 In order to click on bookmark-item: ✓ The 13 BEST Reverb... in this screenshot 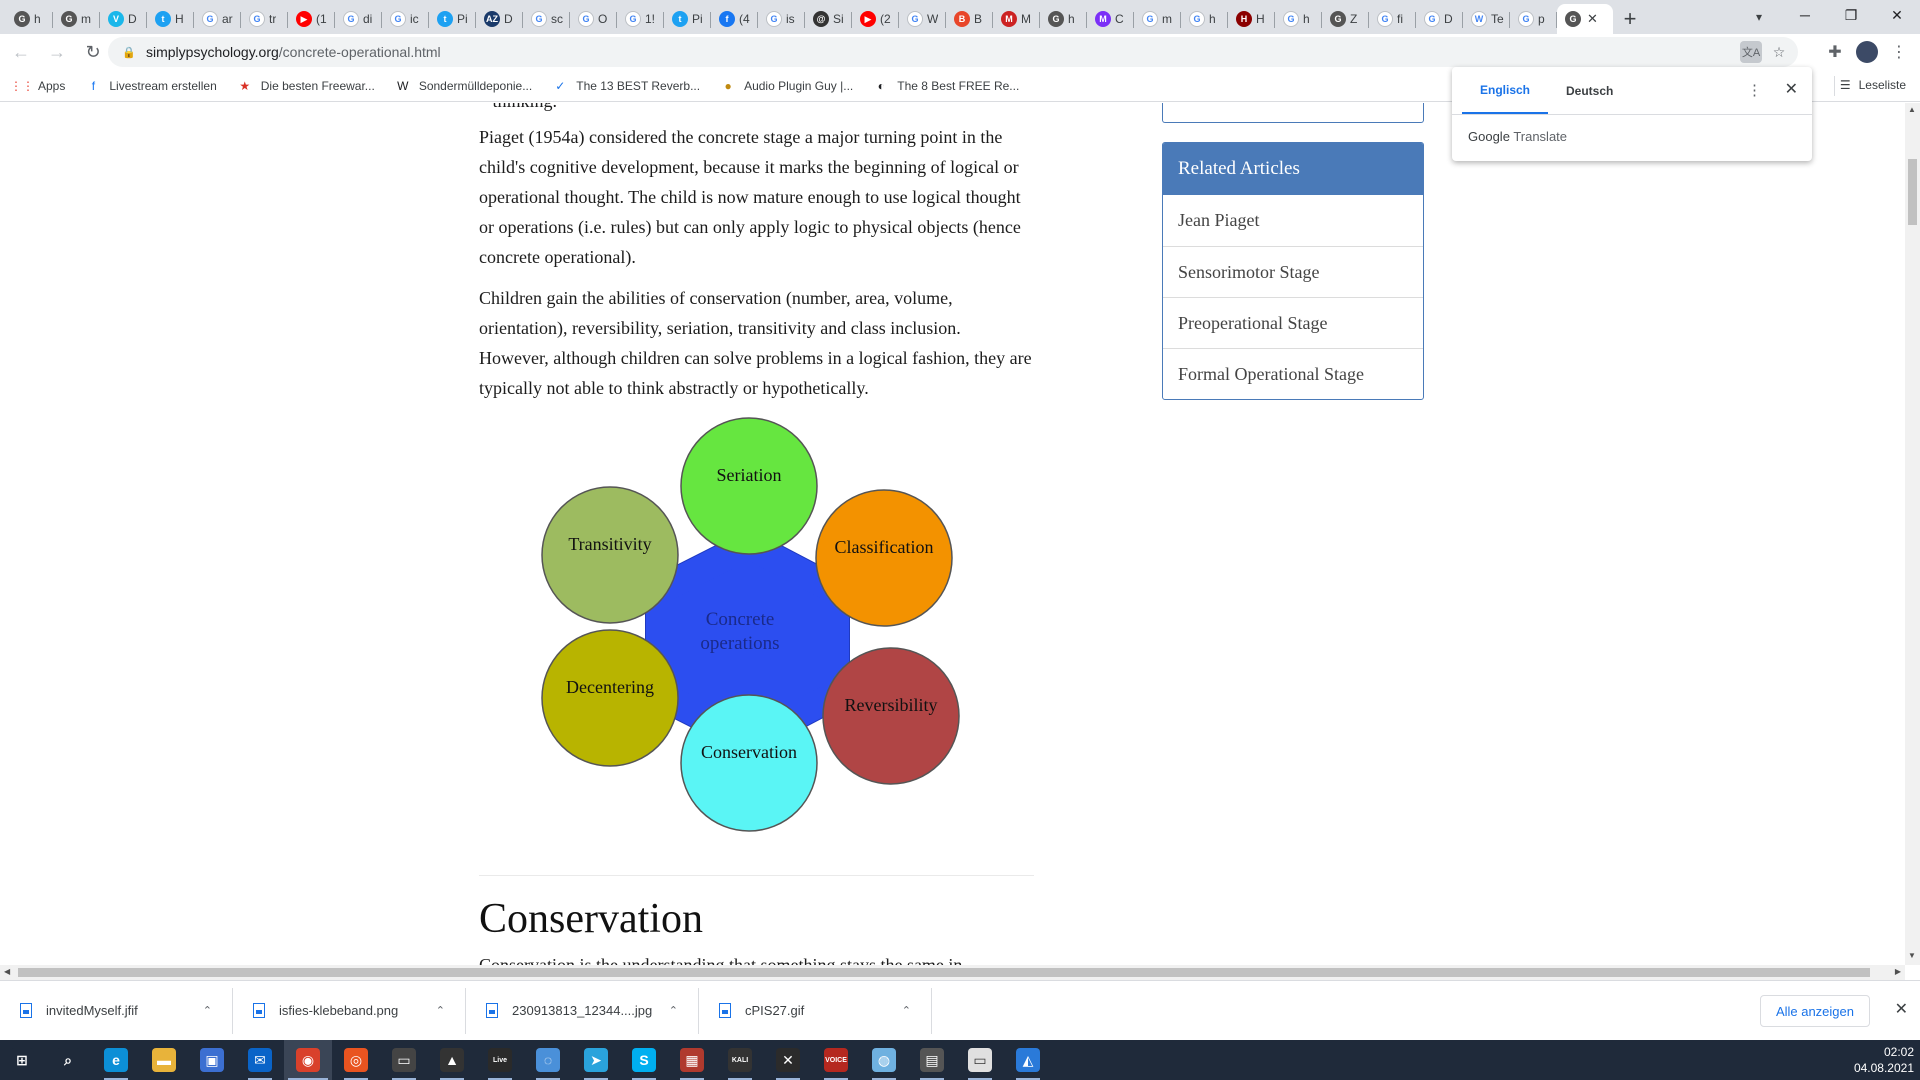, I will do `click(626, 86)`.